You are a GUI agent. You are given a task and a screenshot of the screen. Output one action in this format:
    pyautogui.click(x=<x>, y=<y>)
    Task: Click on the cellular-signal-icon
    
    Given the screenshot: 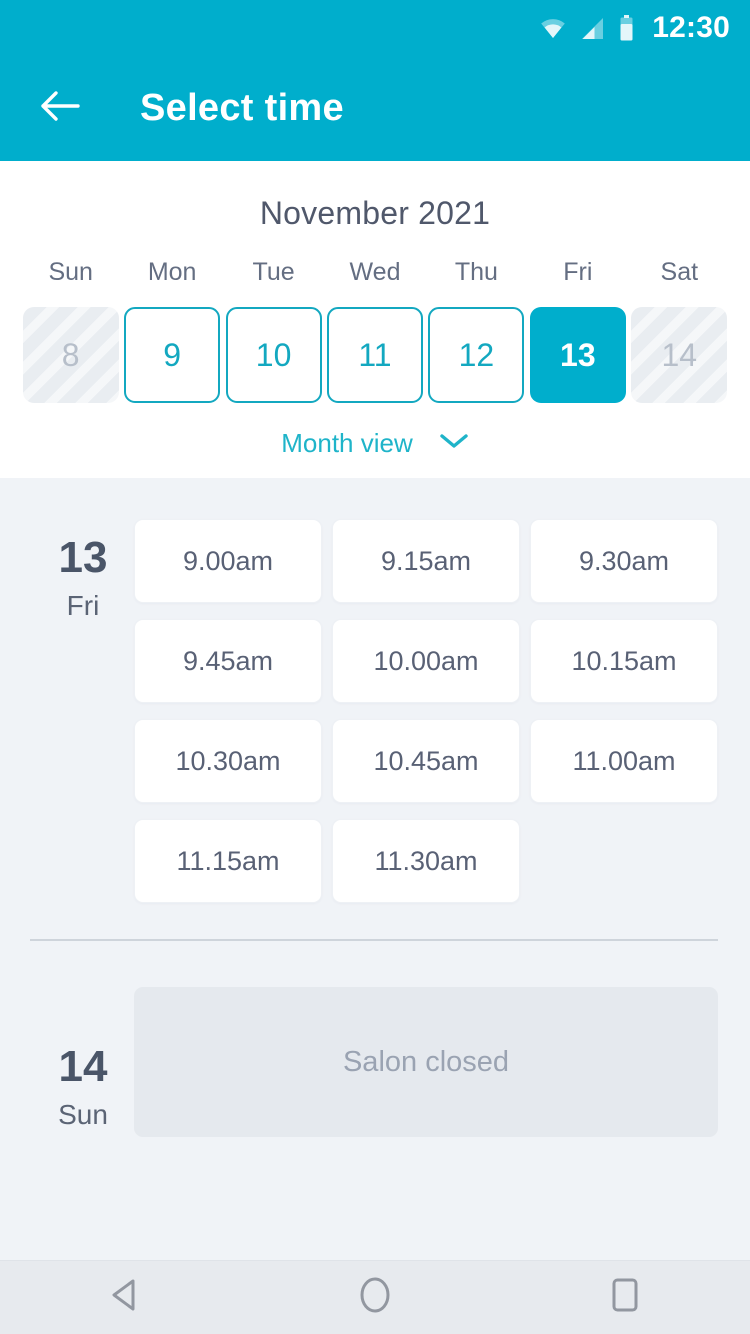 What is the action you would take?
    pyautogui.click(x=592, y=28)
    